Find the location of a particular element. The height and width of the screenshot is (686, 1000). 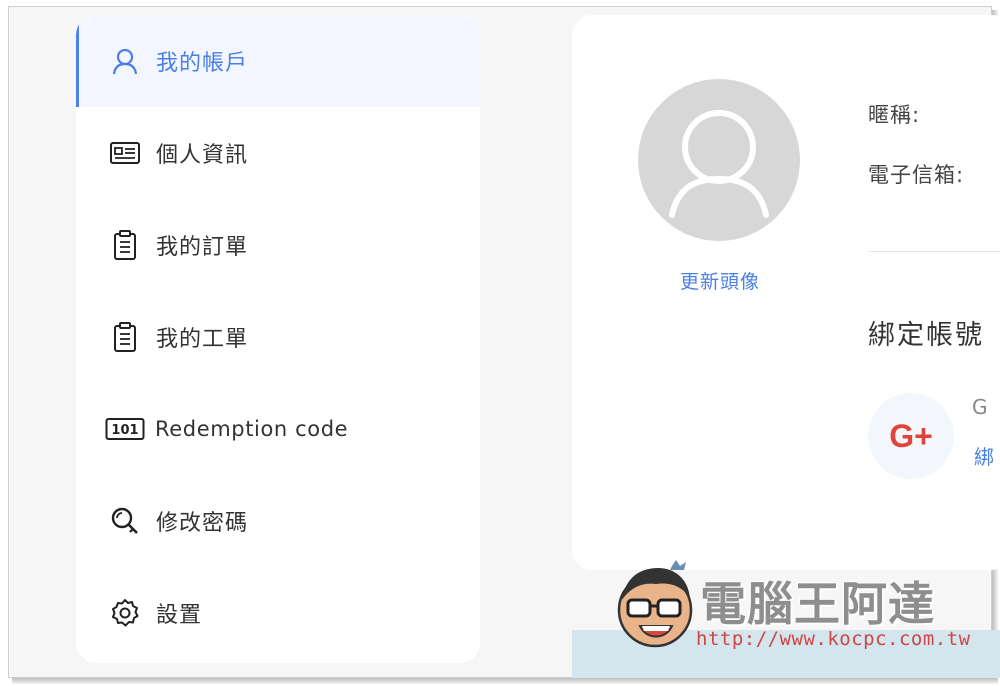

sidebar-item-my-tickets: 我的工單 is located at coordinates (278, 337).